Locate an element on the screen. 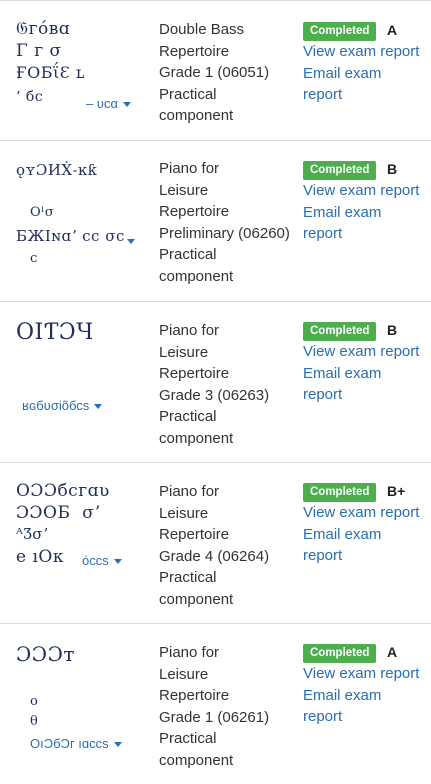 This screenshot has width=431, height=784. redacted-candidate-name: 𝔊гóвɑ is located at coordinates (43, 29).